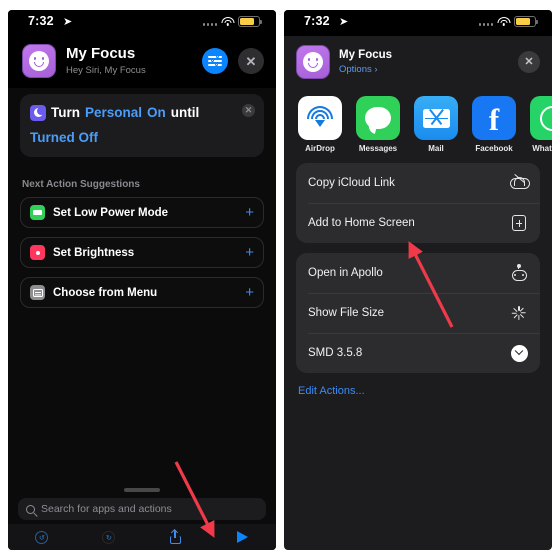 The image size is (560, 560). I want to click on airdrop-icon, so click(320, 118).